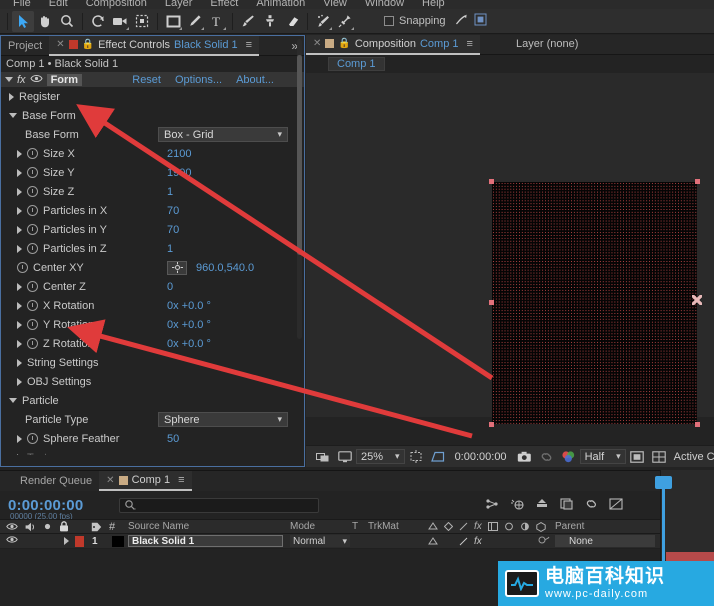 This screenshot has height=606, width=714. Describe the element at coordinates (435, 21) in the screenshot. I see `snapping-control: Snapping` at that location.